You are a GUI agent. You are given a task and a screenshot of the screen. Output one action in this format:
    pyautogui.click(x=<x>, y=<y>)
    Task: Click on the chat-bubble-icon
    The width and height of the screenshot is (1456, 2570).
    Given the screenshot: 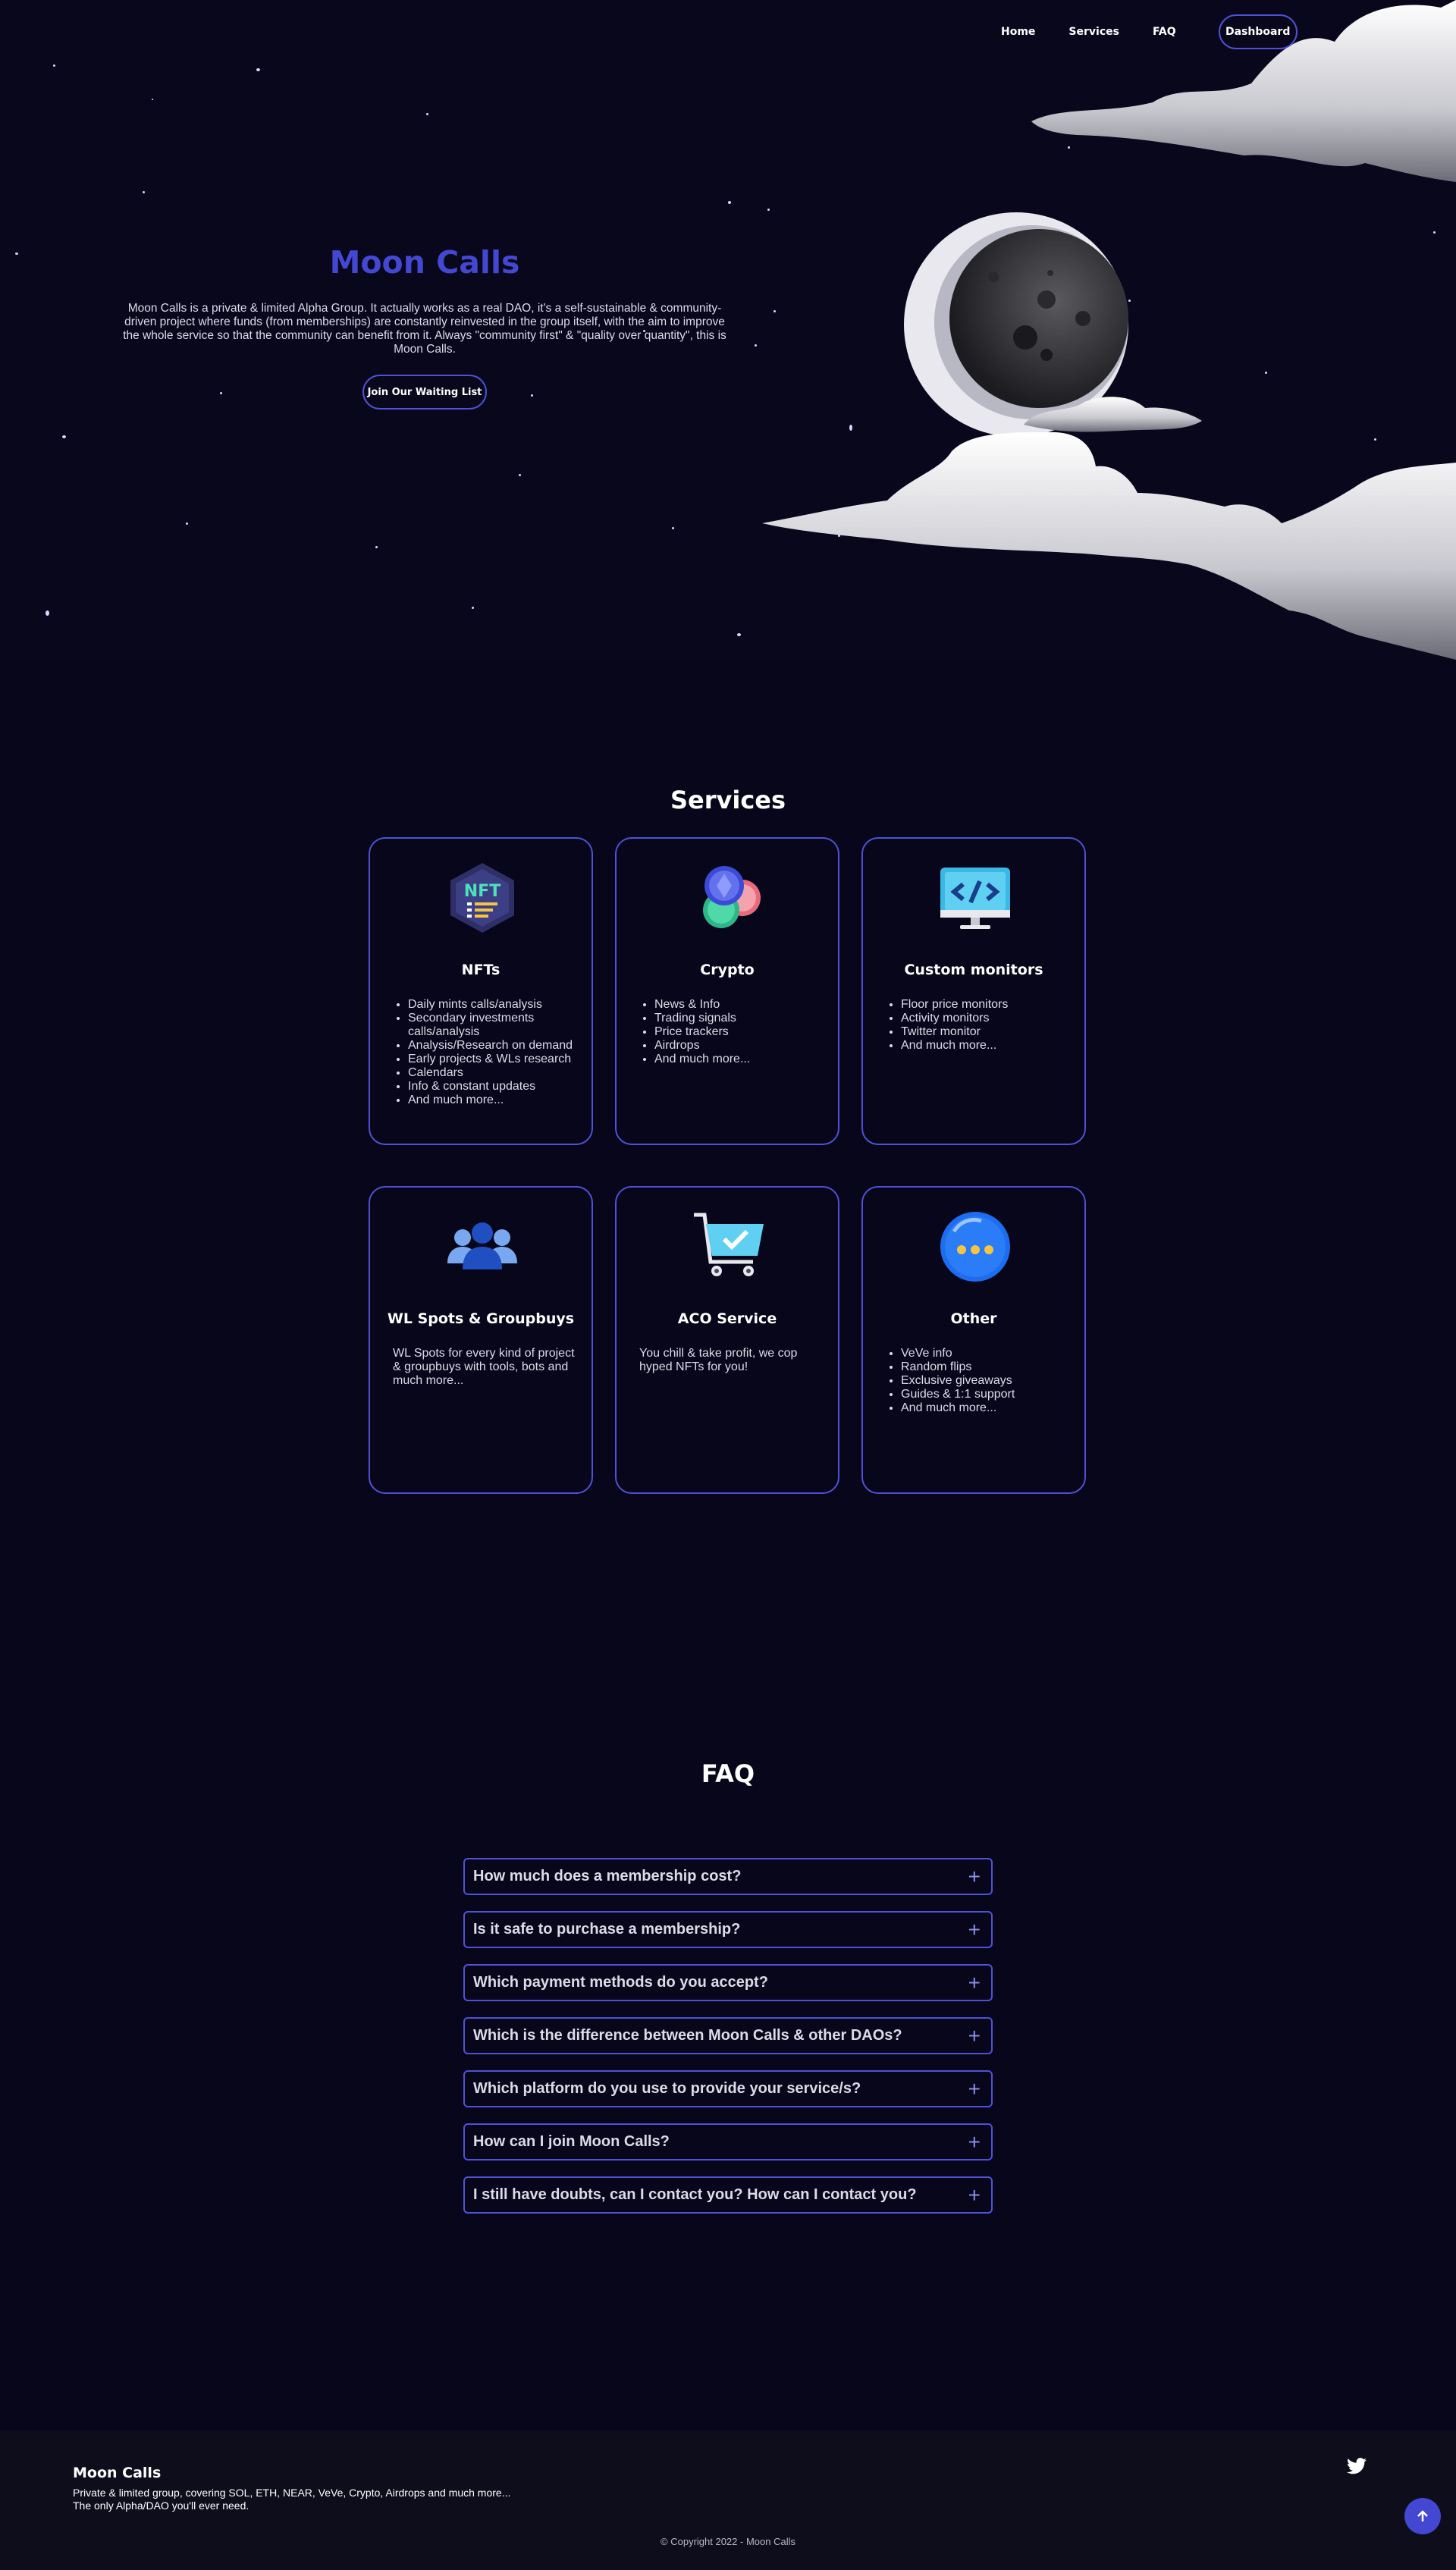 What is the action you would take?
    pyautogui.click(x=975, y=1247)
    